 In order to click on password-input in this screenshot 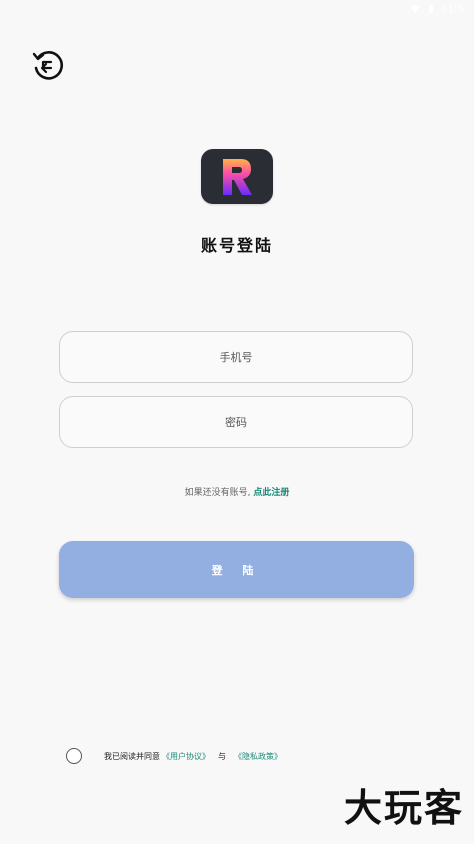, I will do `click(236, 422)`.